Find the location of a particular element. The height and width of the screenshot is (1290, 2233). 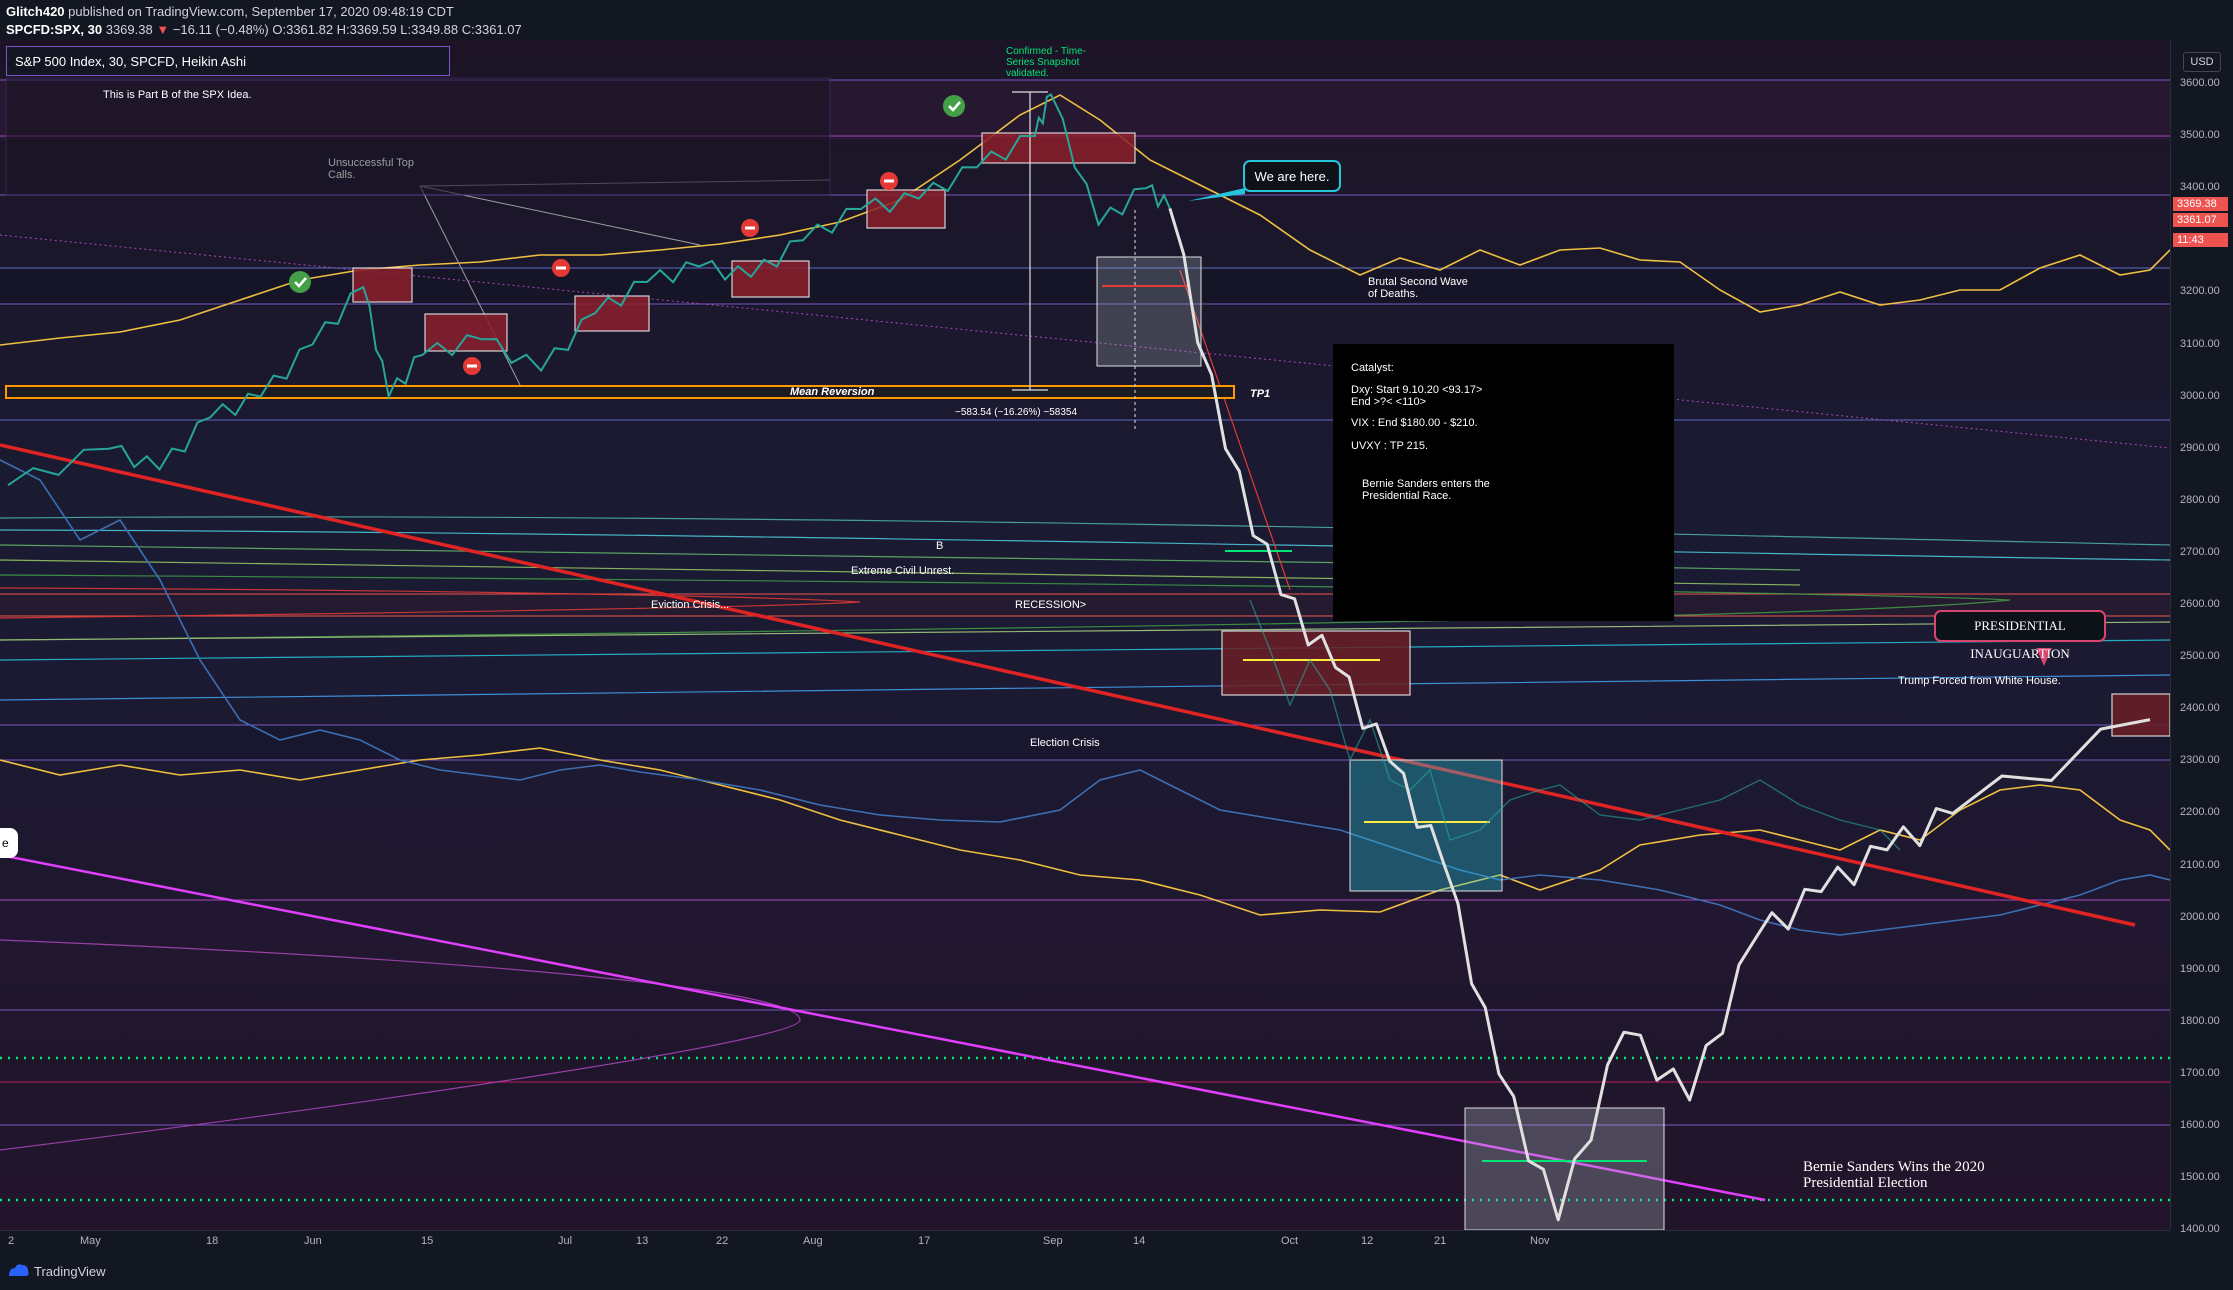

time-axis-label: Nov is located at coordinates (1540, 1241).